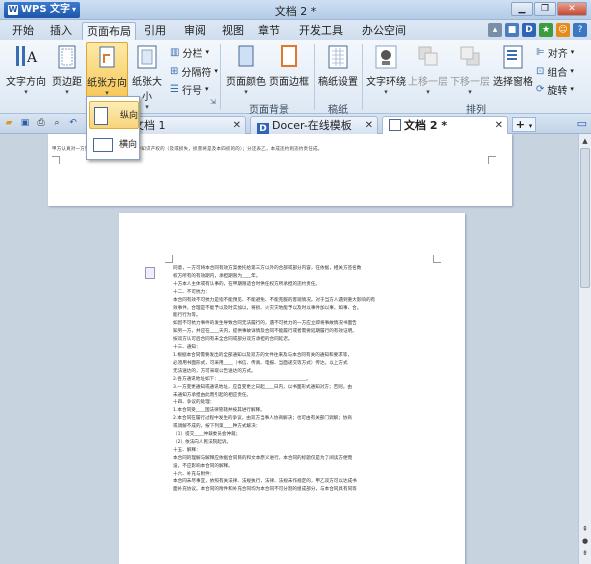 The width and height of the screenshot is (591, 564). I want to click on margins-icon, so click(67, 57).